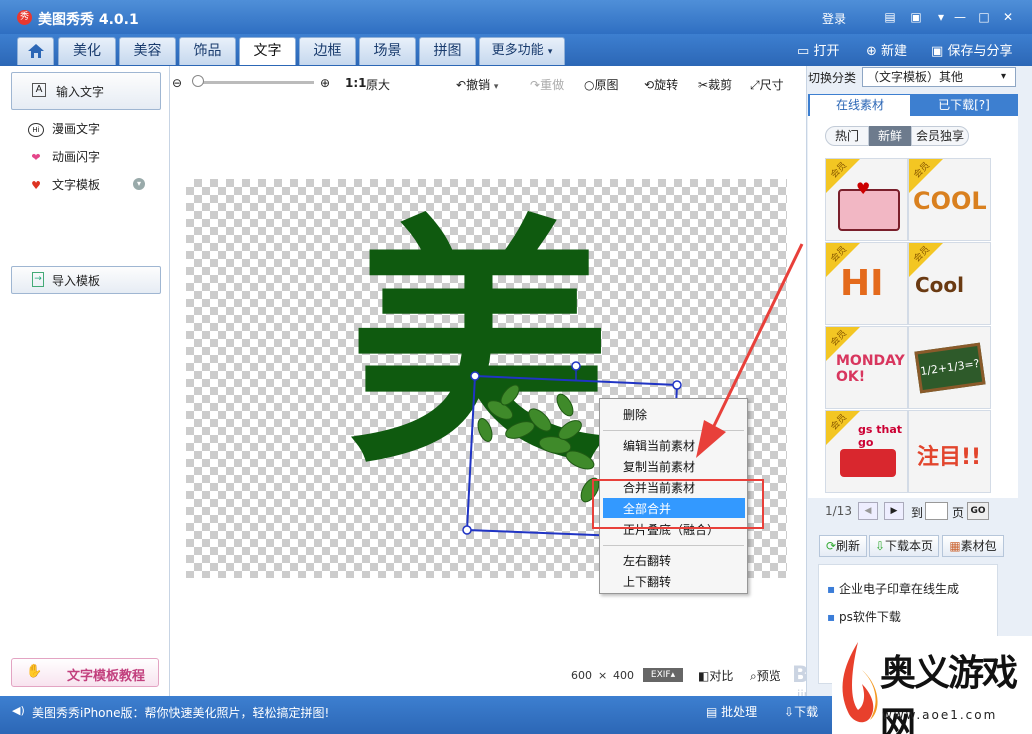 This screenshot has height=734, width=1032. Describe the element at coordinates (880, 546) in the screenshot. I see `download-icon: ⇩` at that location.